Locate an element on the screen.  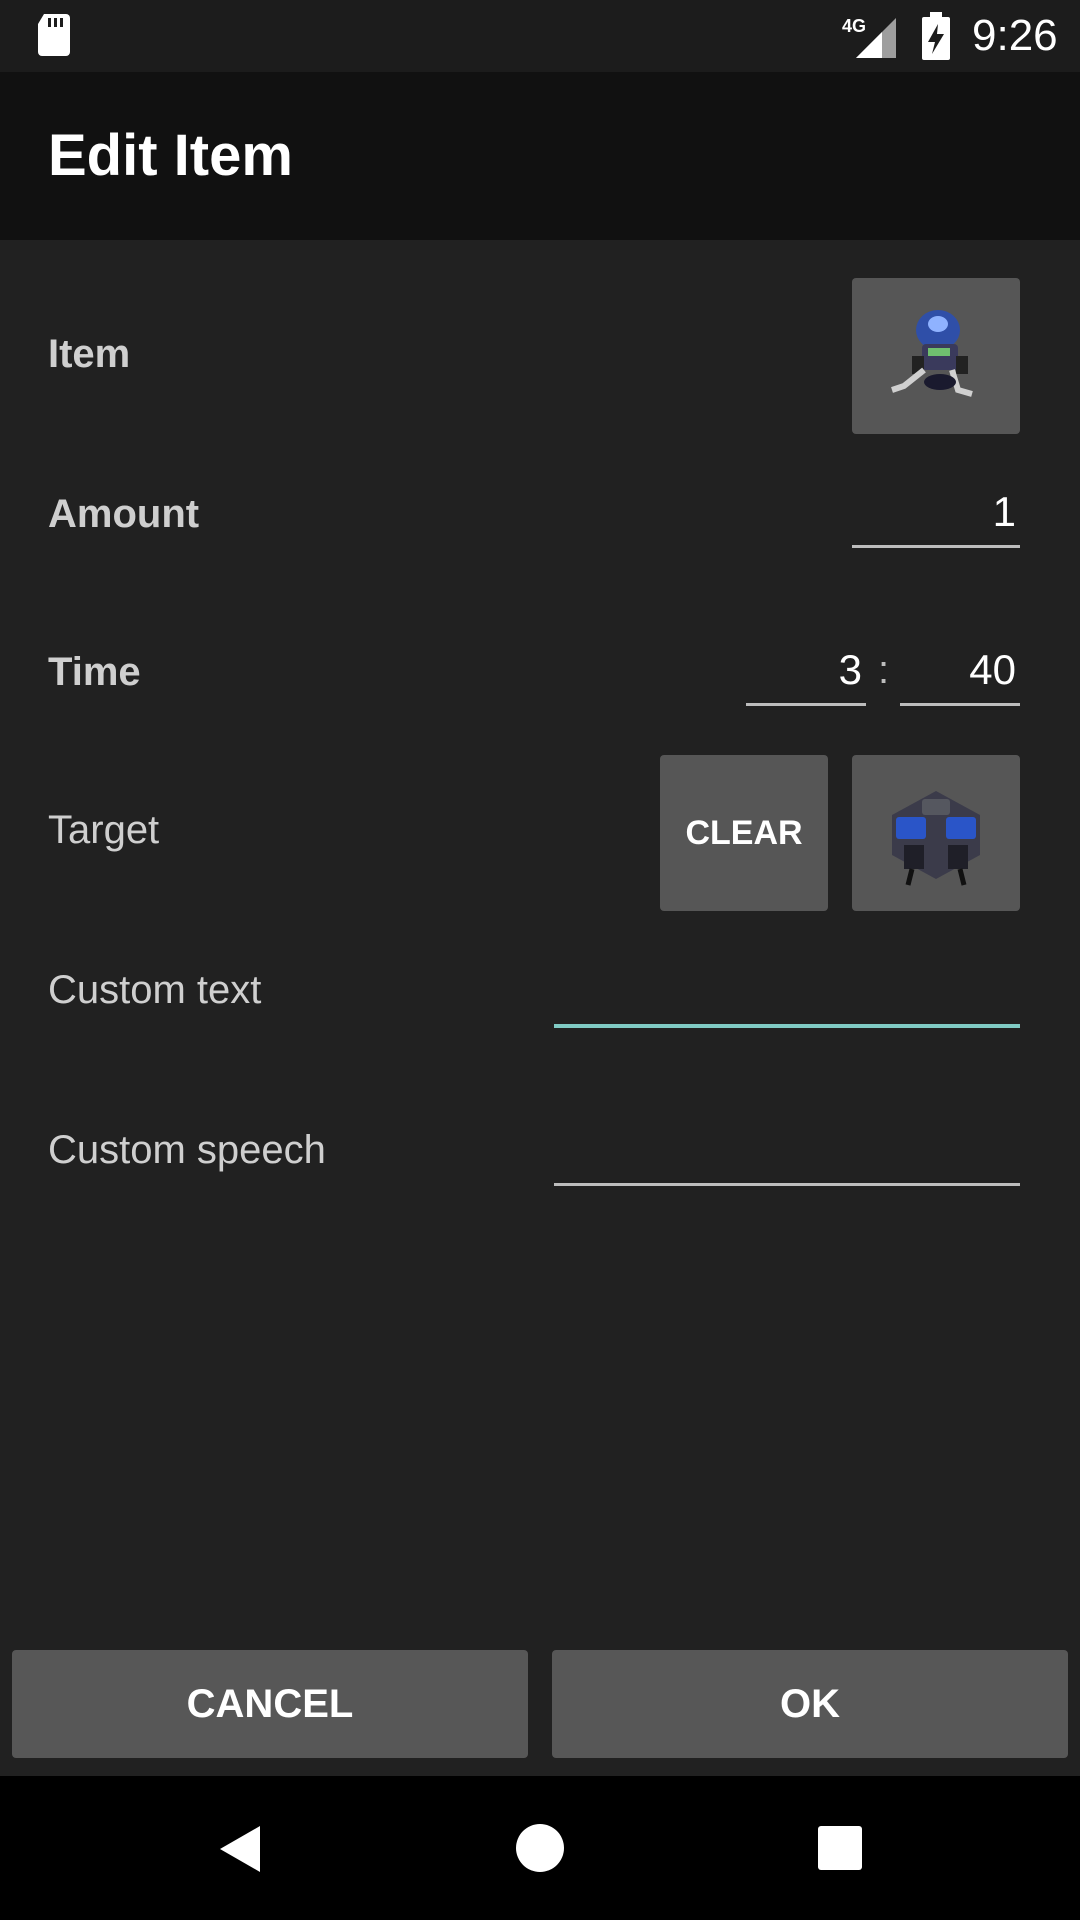
time-label: Time is located at coordinates (94, 672).